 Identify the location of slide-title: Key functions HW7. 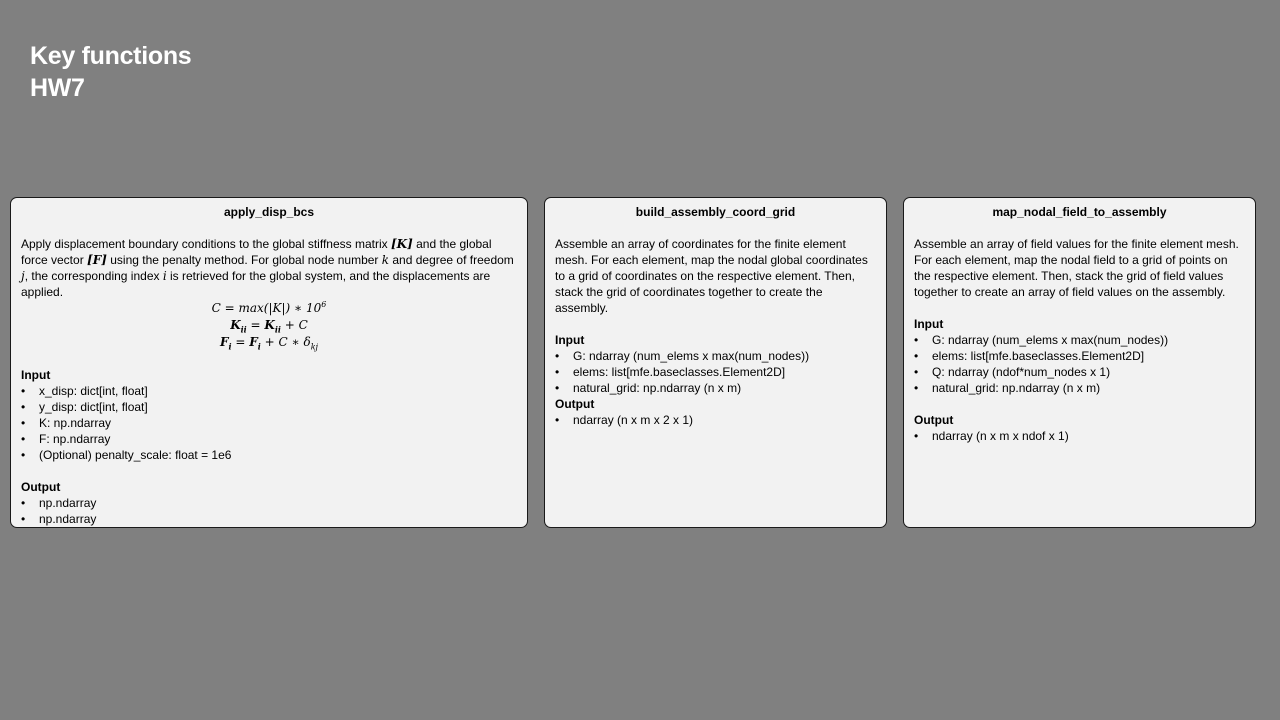
(111, 72).